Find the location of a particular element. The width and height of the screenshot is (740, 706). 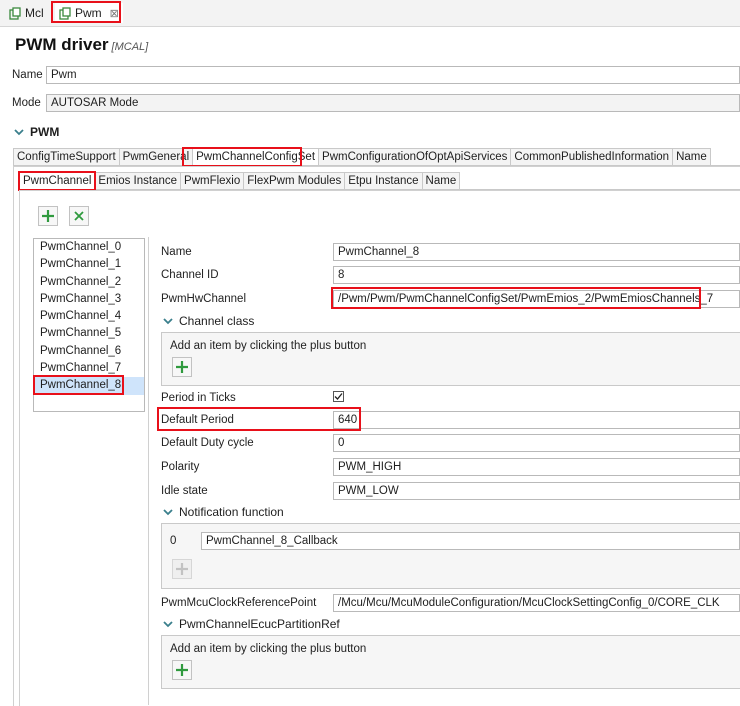

partition-label: PwmChannelEcucPartitionRef is located at coordinates (259, 624).